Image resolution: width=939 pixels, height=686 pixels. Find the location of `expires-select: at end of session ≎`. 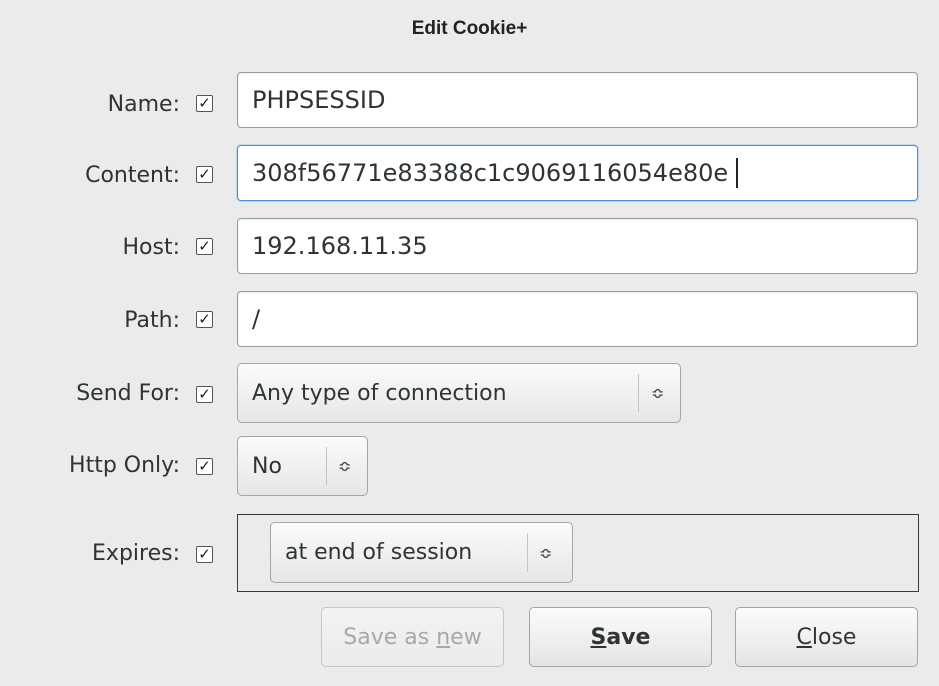

expires-select: at end of session ≎ is located at coordinates (421, 552).